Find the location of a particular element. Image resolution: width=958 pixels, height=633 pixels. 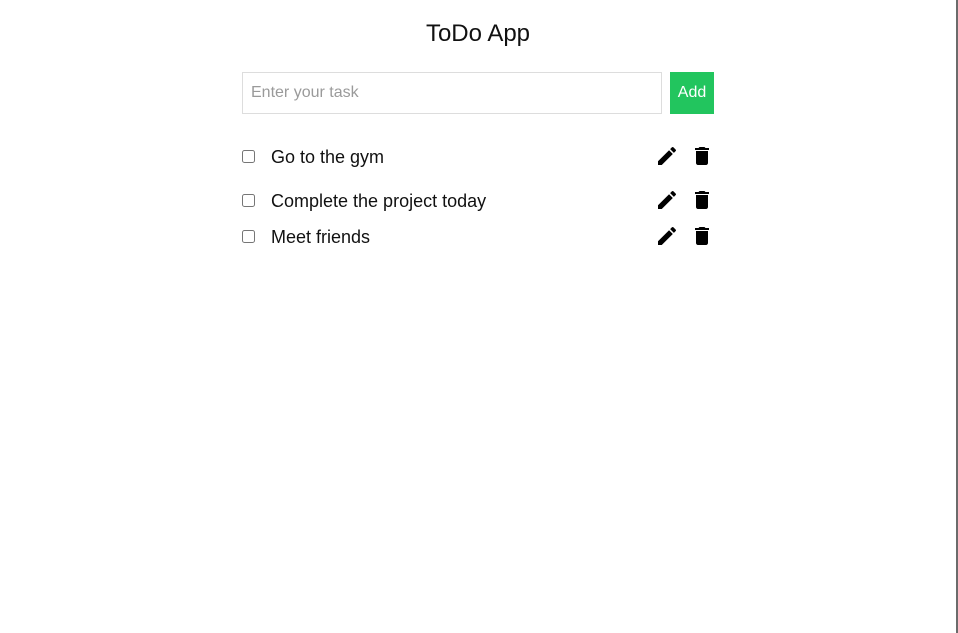

todo-text: Go to the gym is located at coordinates (328, 157).